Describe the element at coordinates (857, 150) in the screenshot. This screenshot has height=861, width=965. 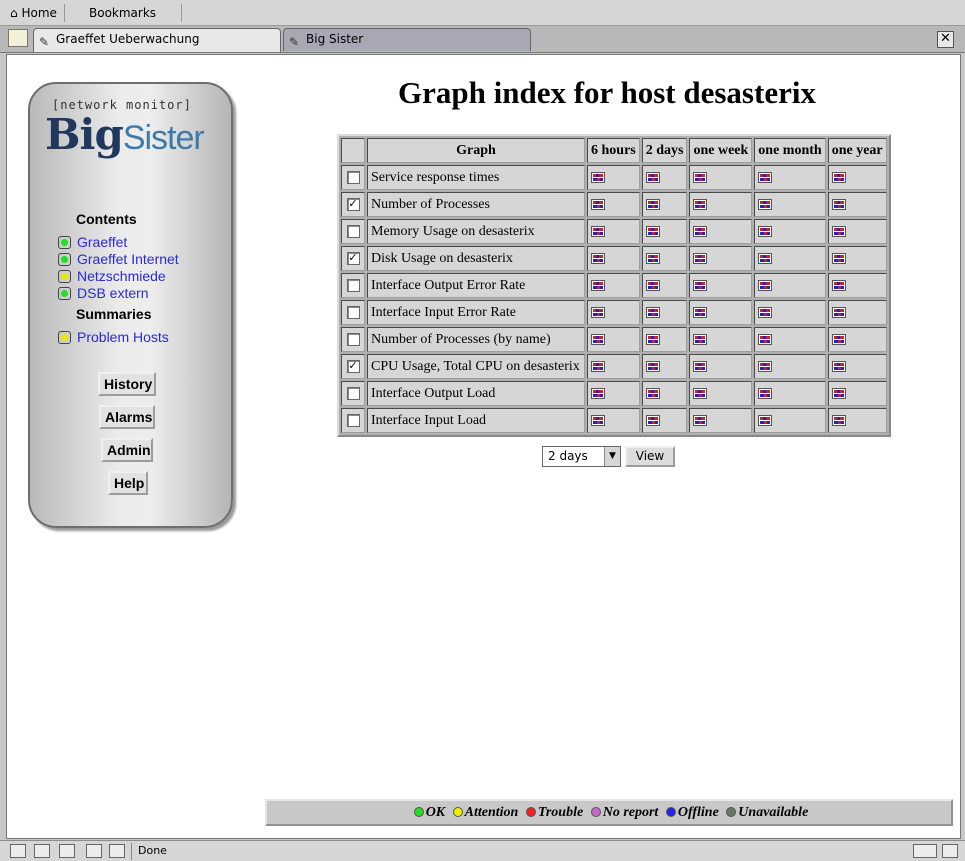
I see `table-header-one-year: one year` at that location.